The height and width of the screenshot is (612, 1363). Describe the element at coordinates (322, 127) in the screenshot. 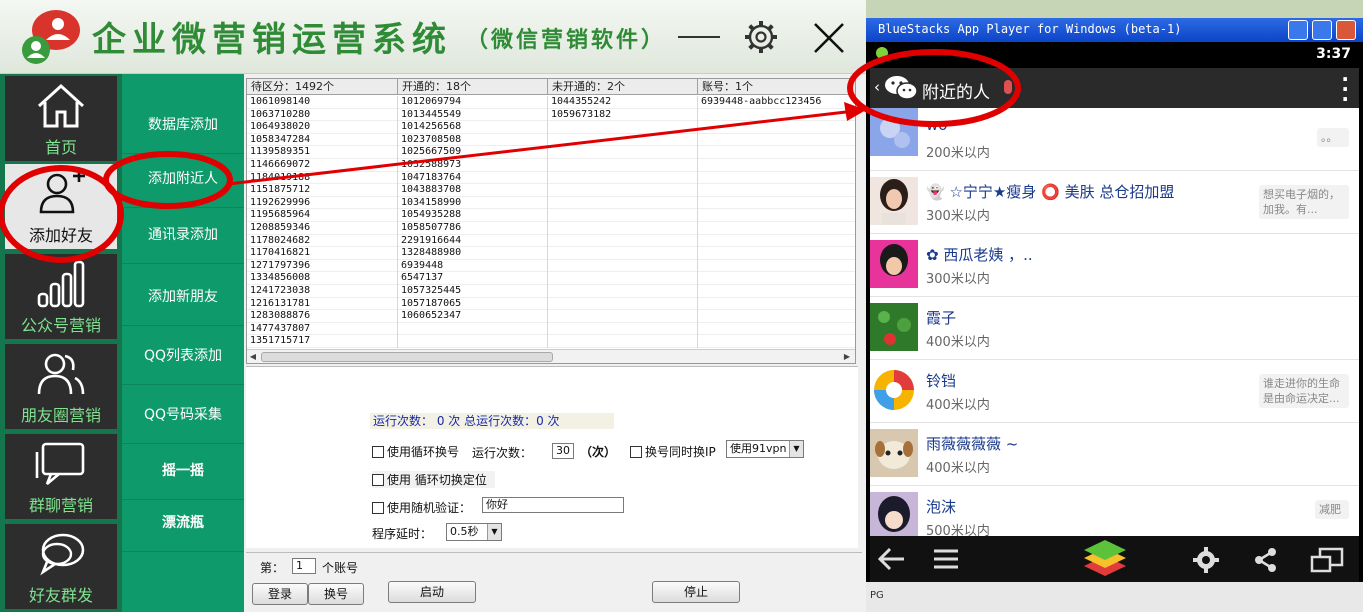

I see `grid-cell: 1064938020` at that location.